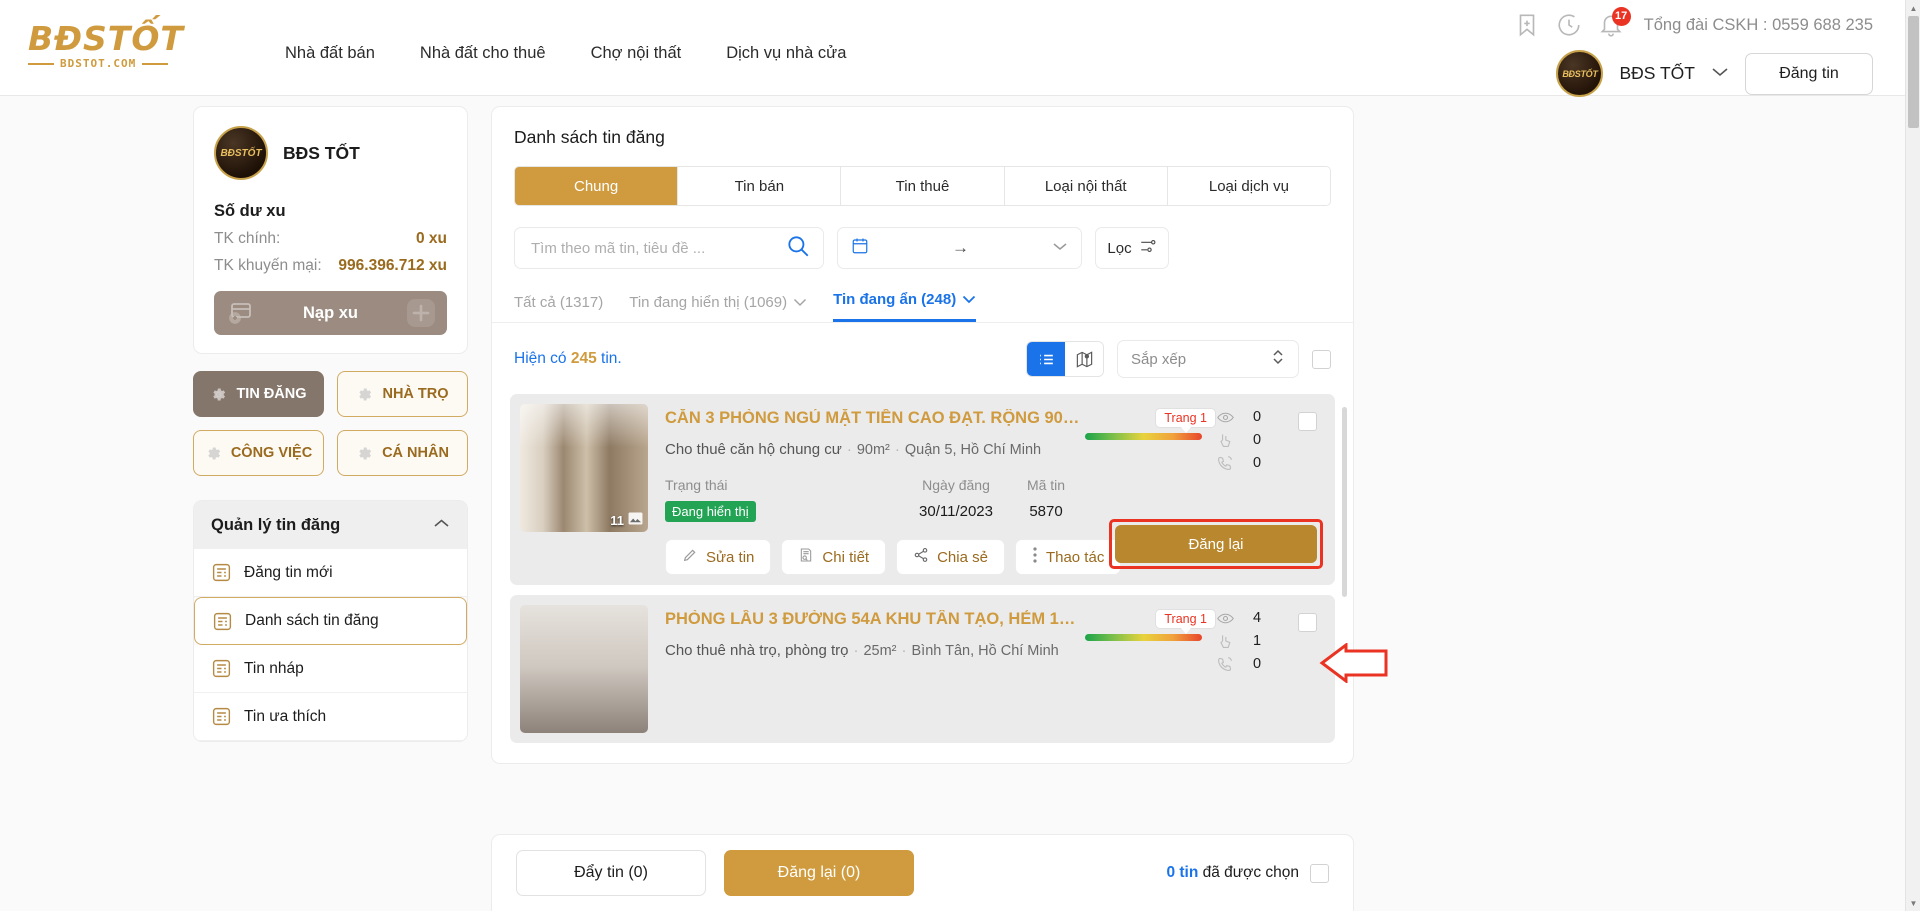 The height and width of the screenshot is (911, 1920). Describe the element at coordinates (921, 557) in the screenshot. I see `share-icon` at that location.